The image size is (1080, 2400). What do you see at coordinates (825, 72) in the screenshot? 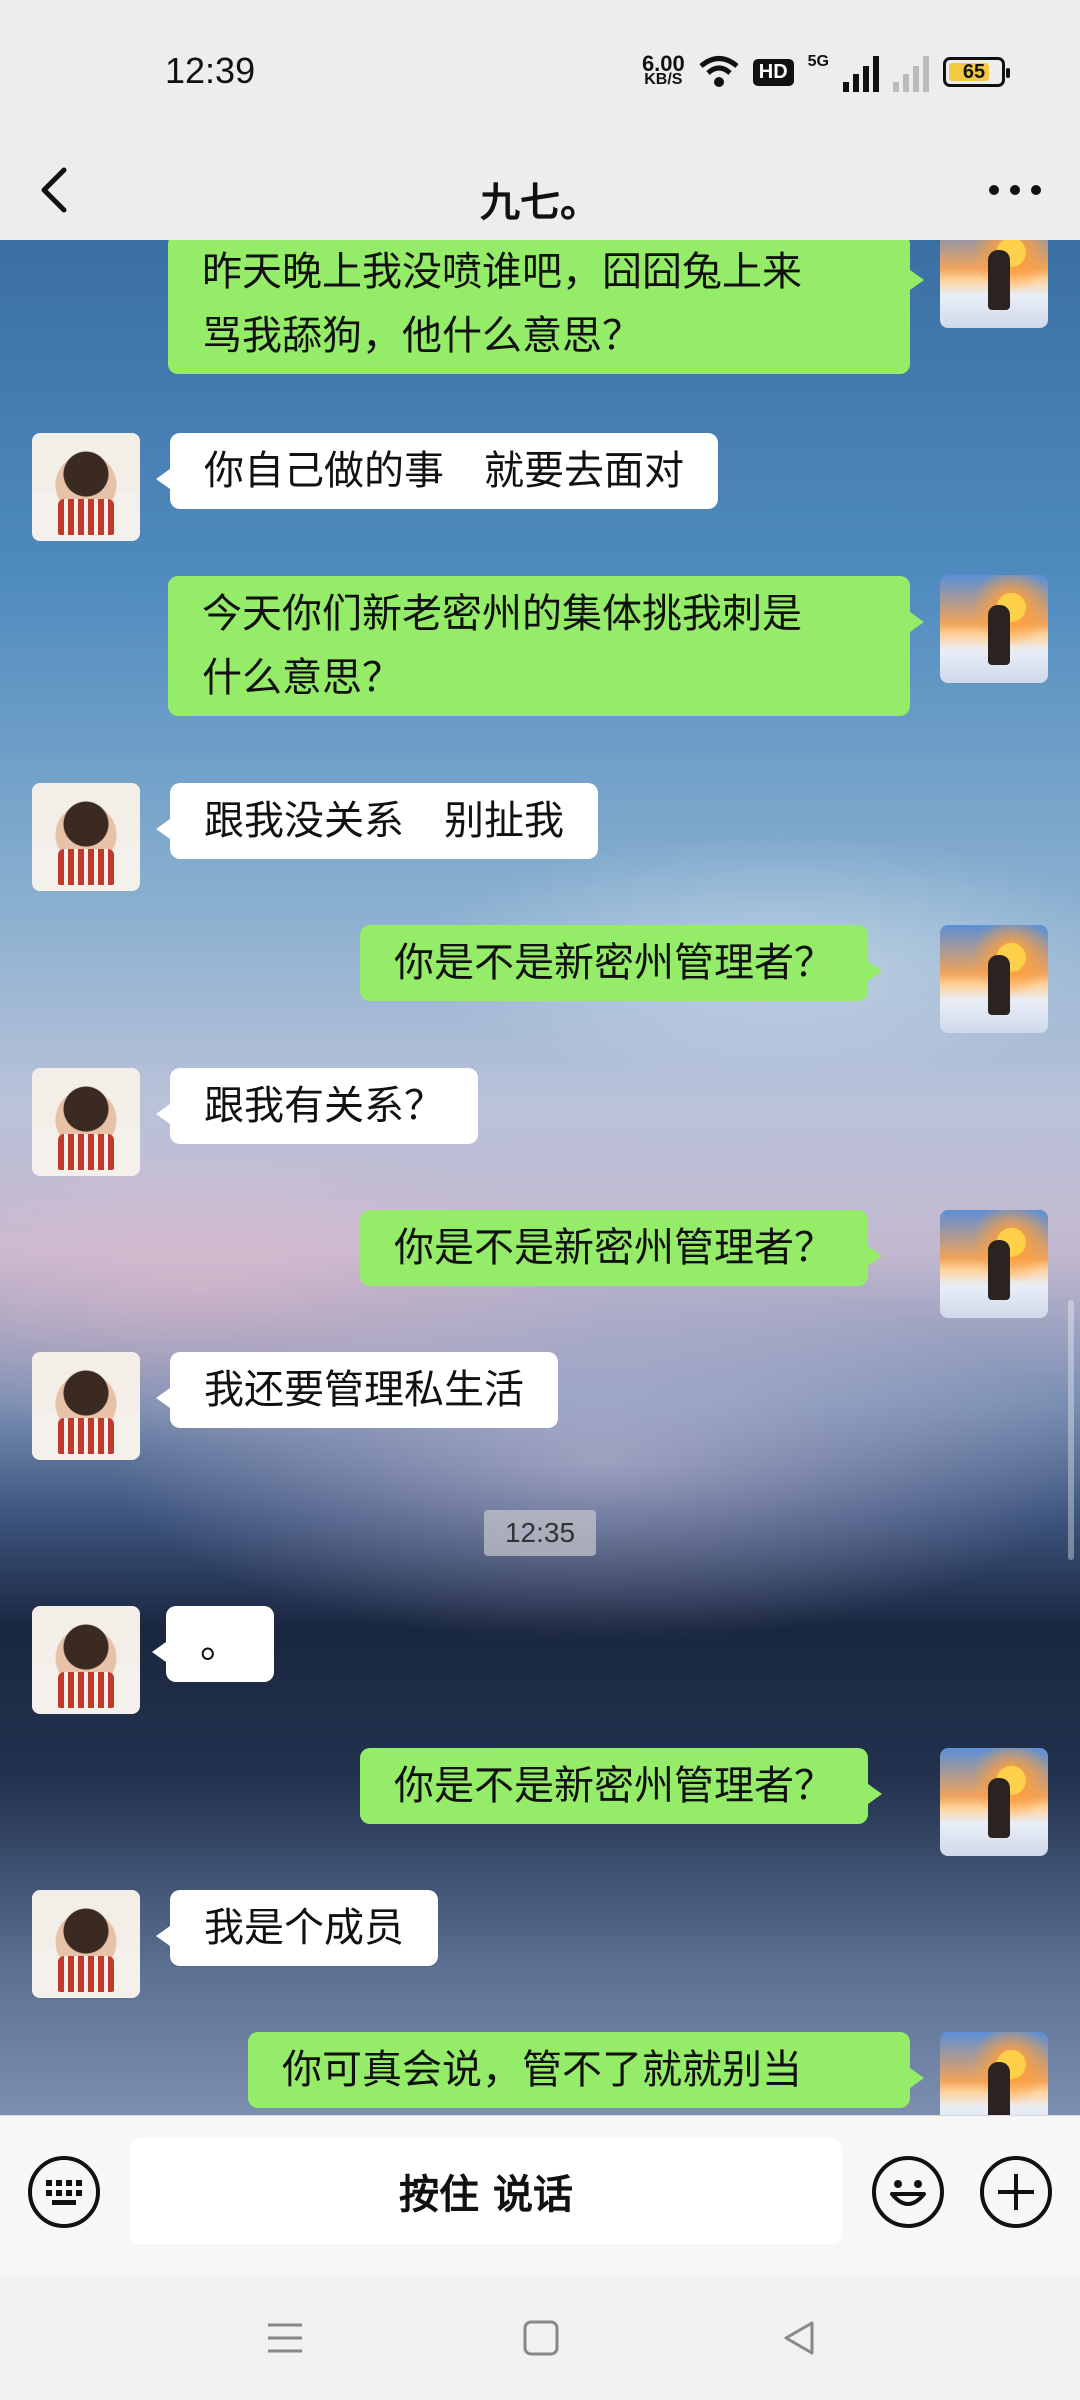
I see `status-icons: 6.00 KB/S HD 5G 65` at bounding box center [825, 72].